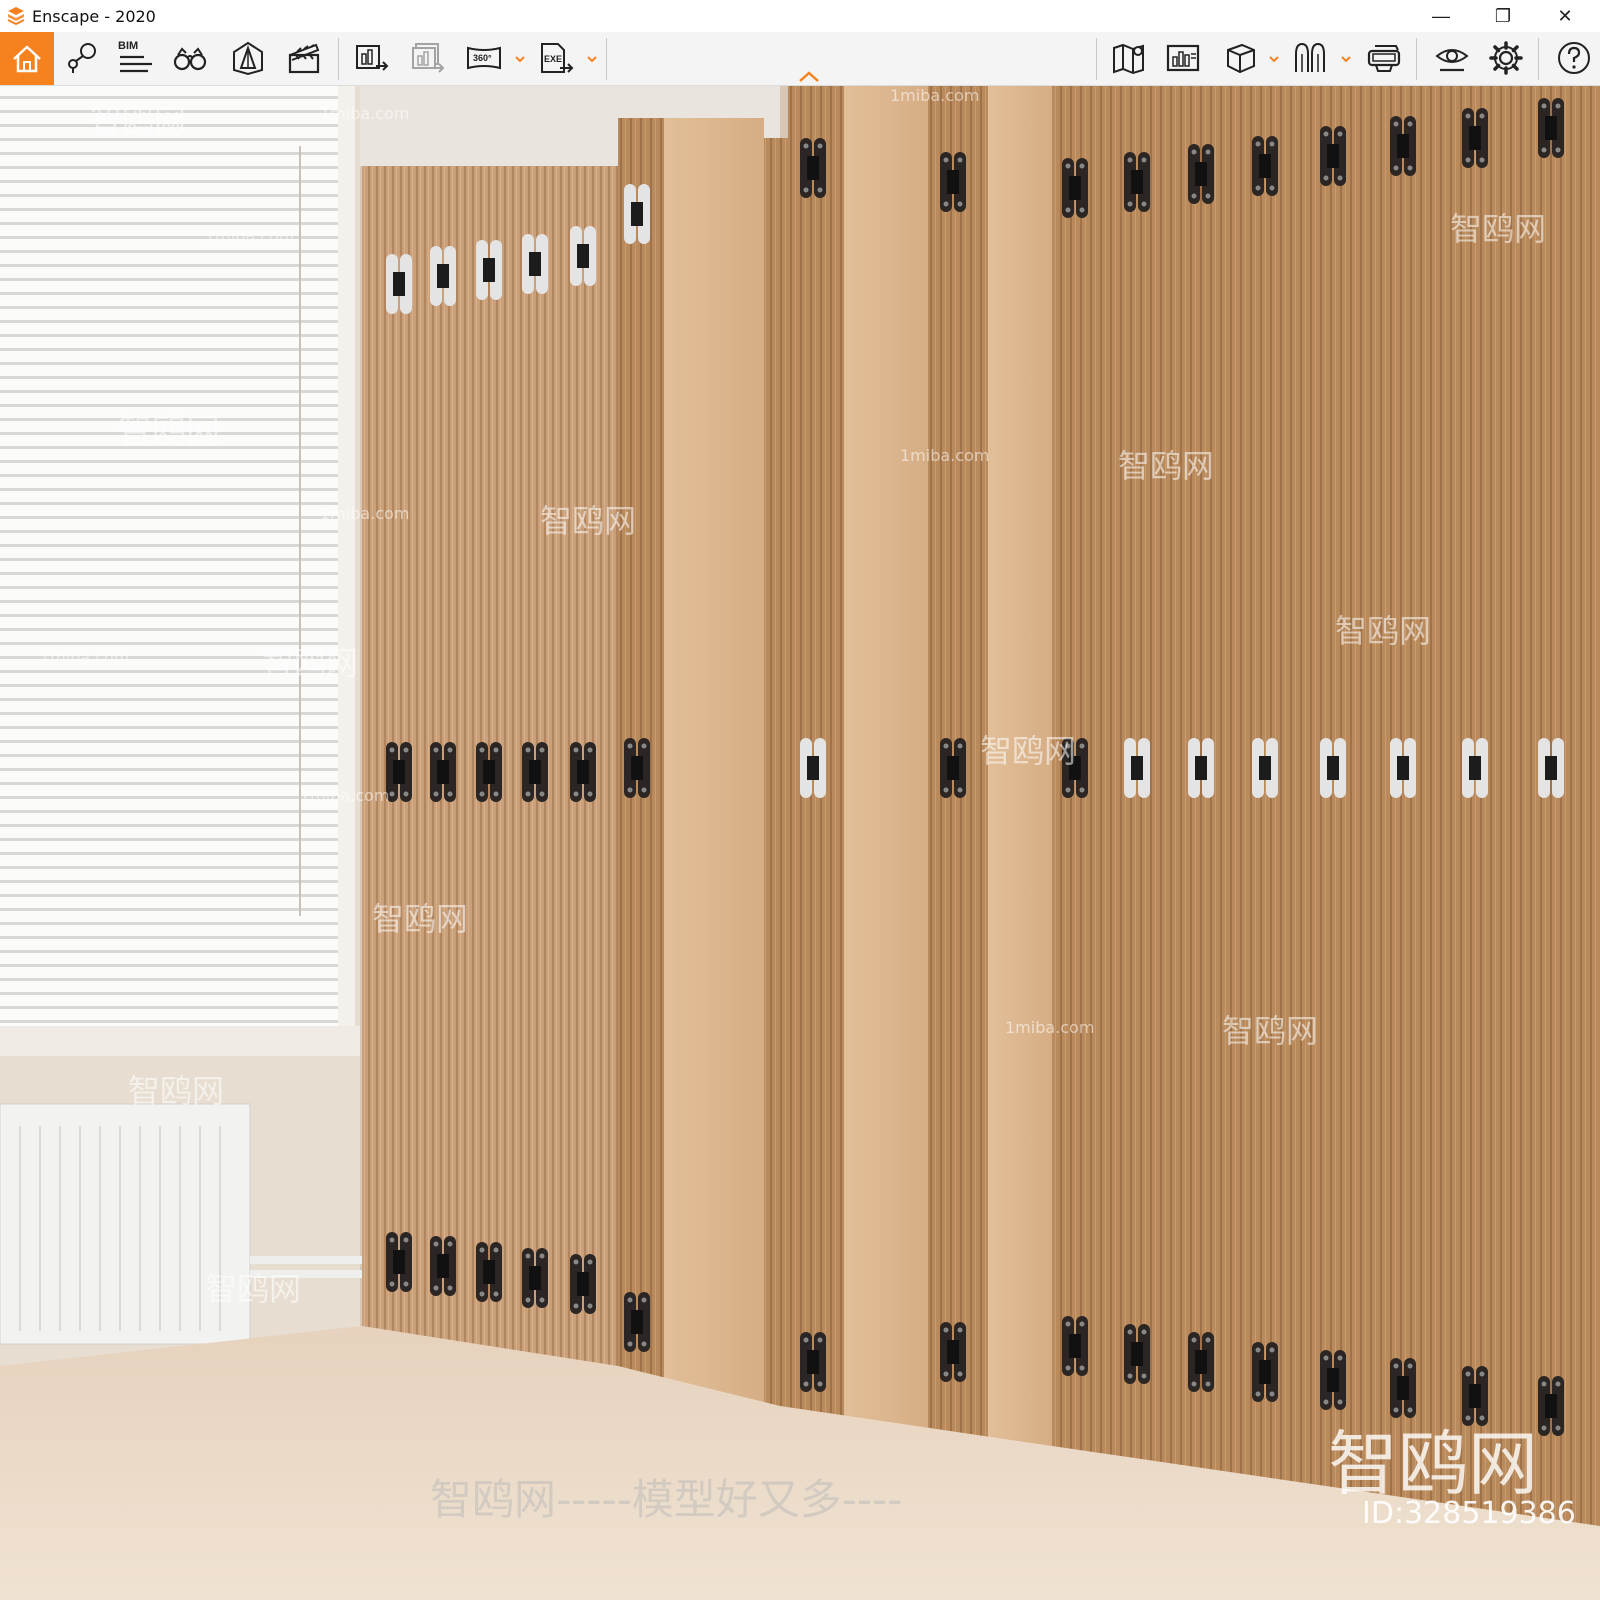  I want to click on batch-render-icon, so click(372, 58).